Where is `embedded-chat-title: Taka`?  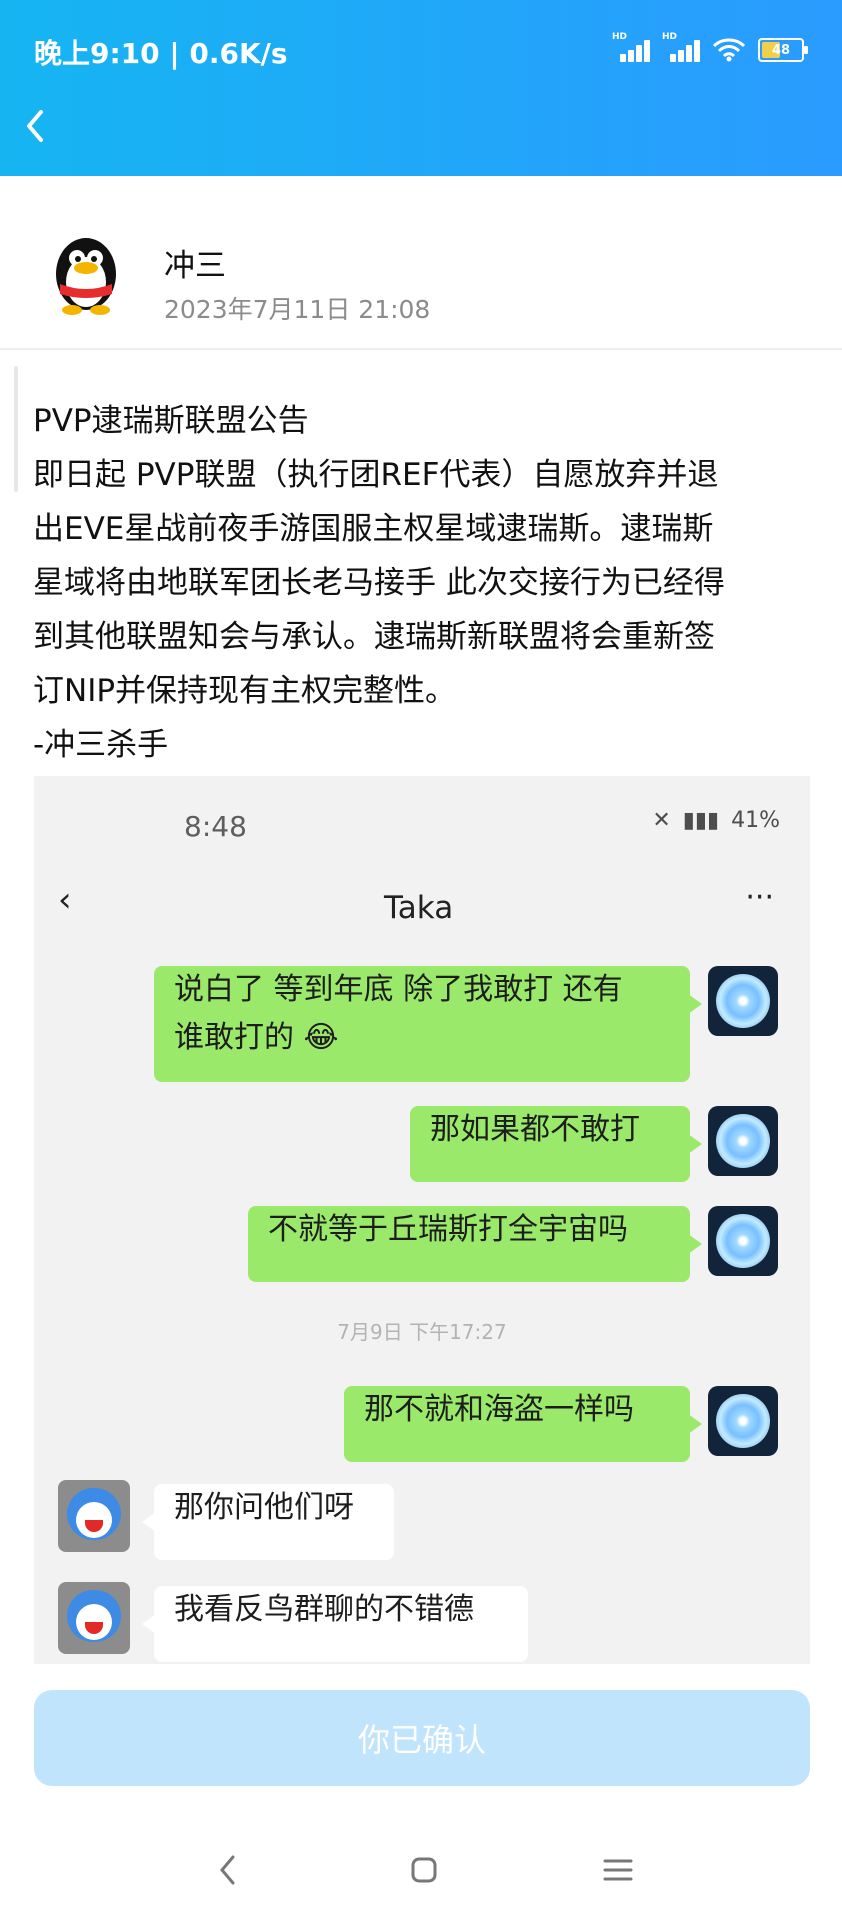 embedded-chat-title: Taka is located at coordinates (419, 908).